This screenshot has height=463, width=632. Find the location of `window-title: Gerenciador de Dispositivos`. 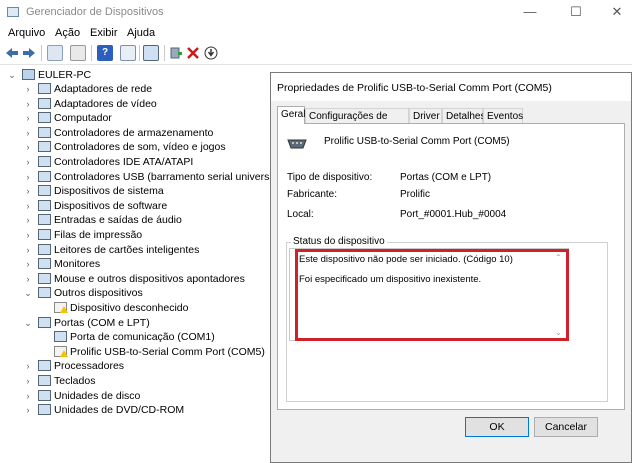

window-title: Gerenciador de Dispositivos is located at coordinates (95, 12).